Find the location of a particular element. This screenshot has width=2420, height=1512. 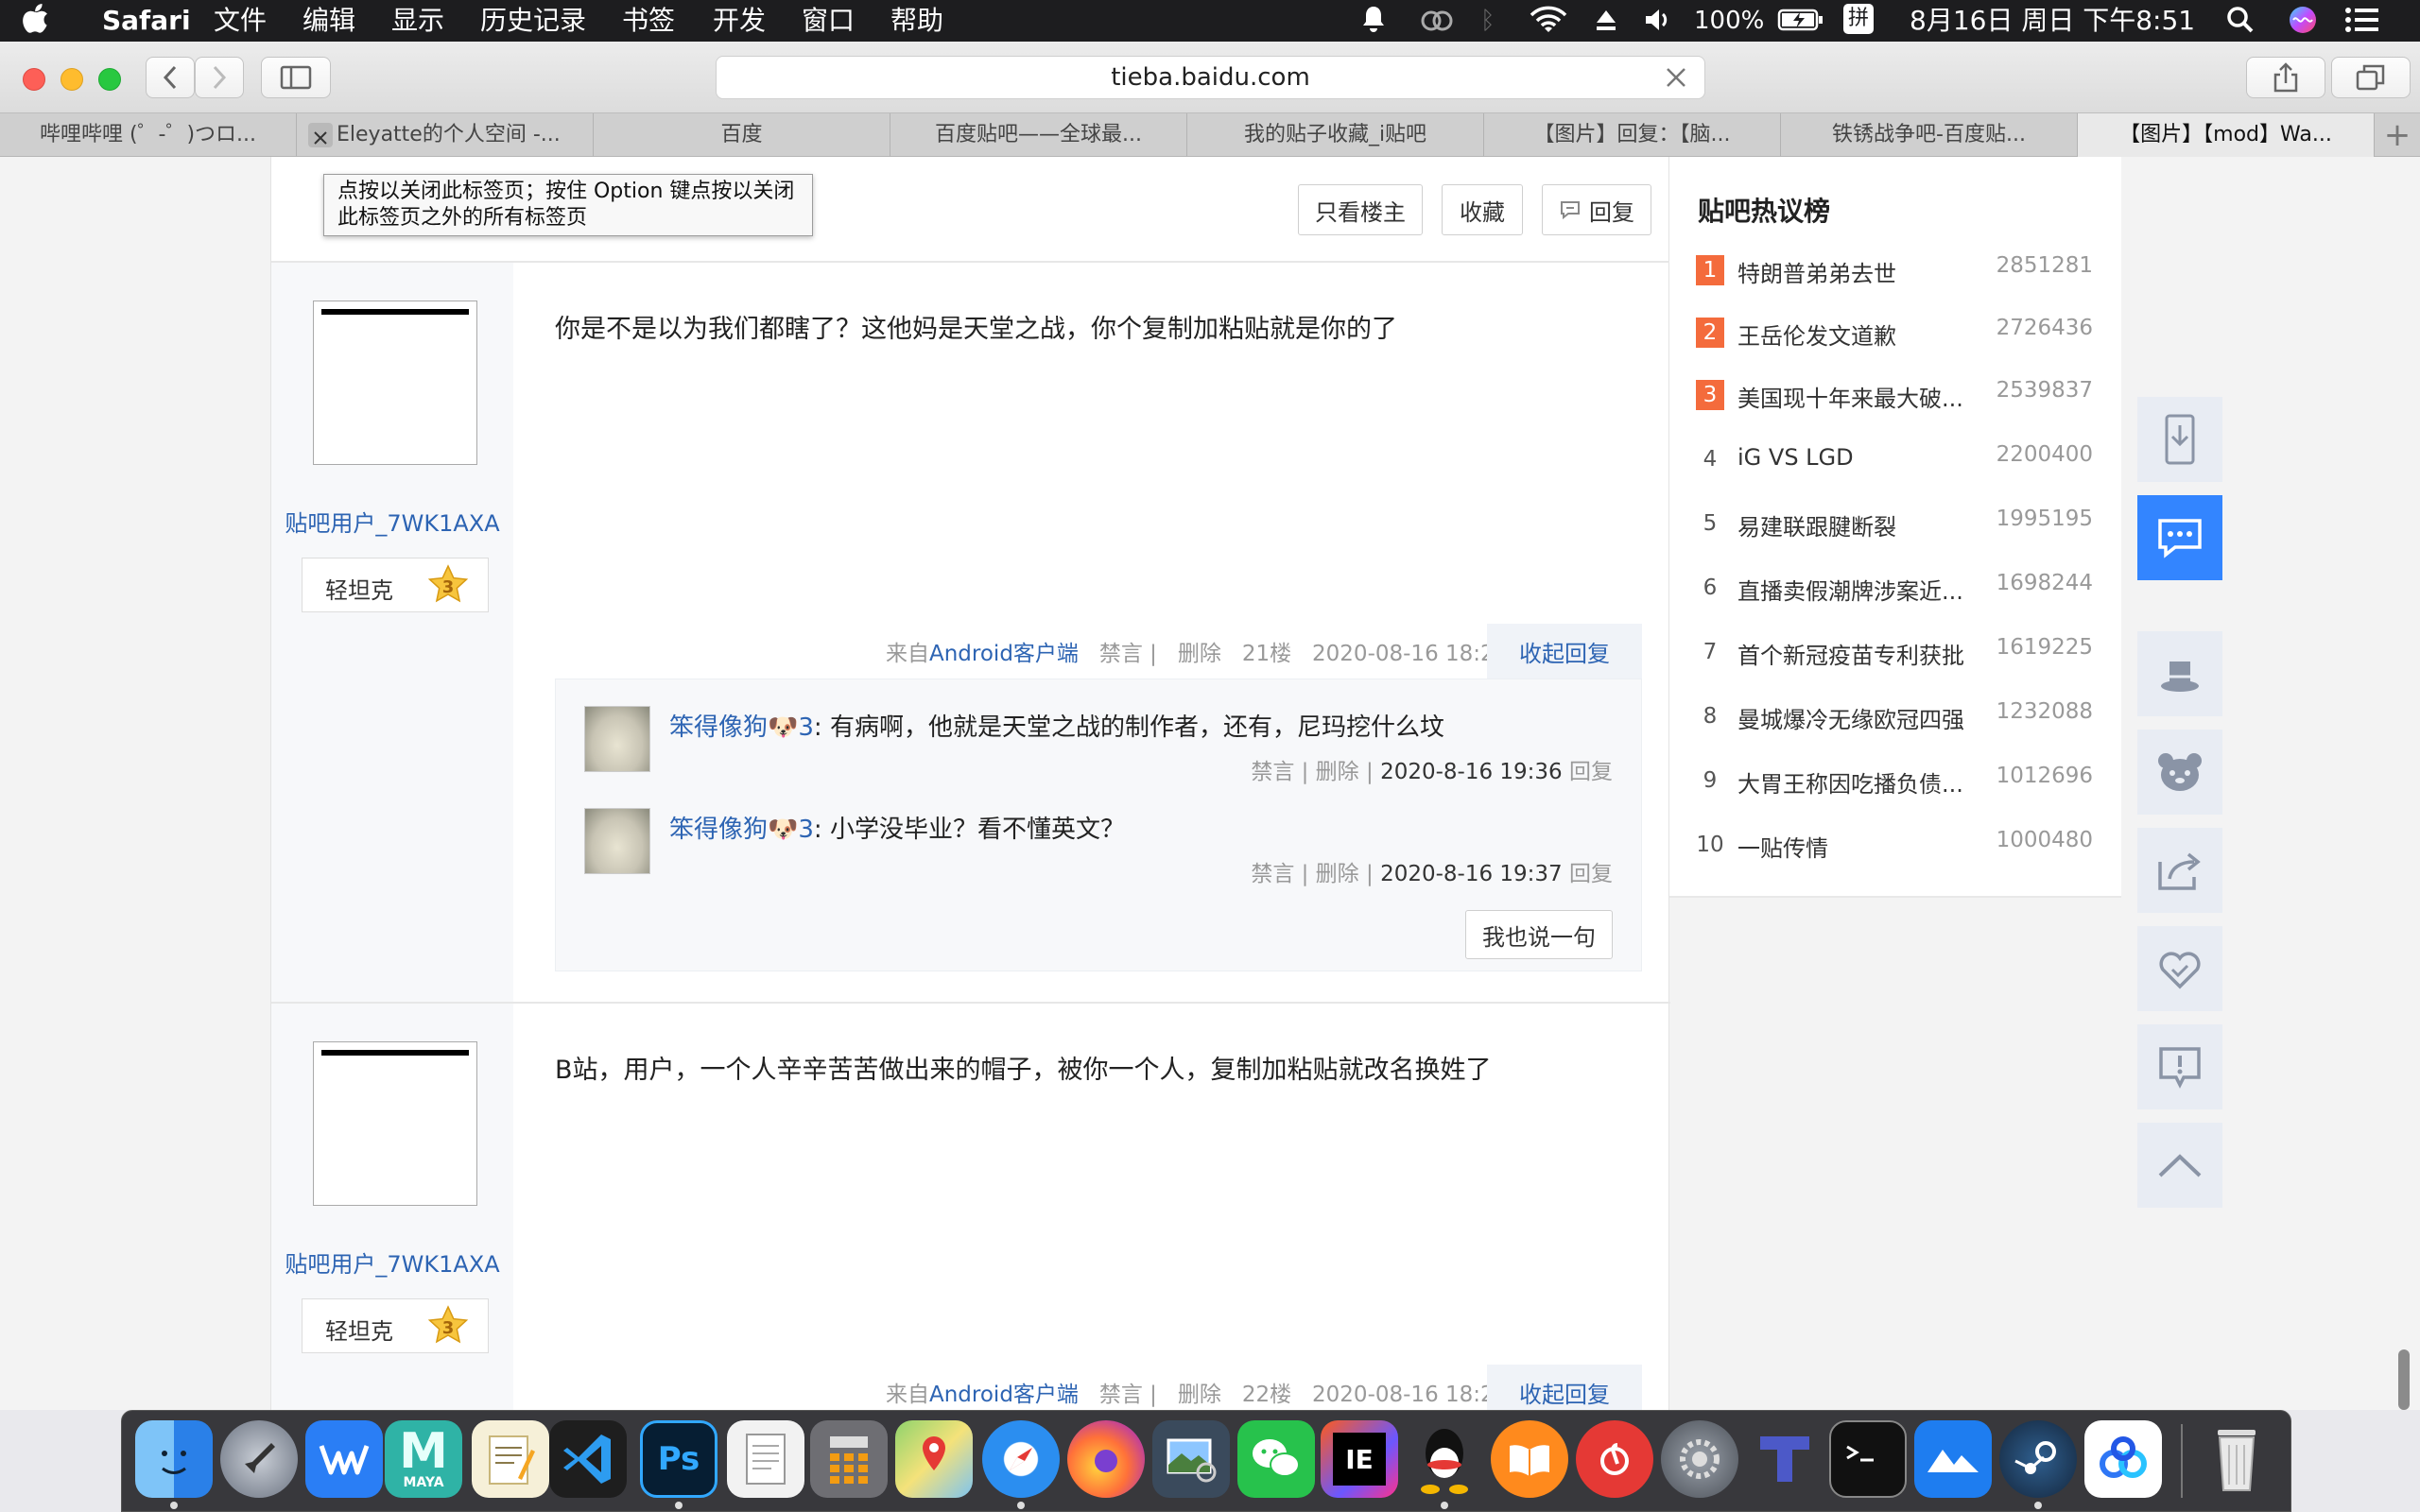

menu-file: 文件 is located at coordinates (241, 21).